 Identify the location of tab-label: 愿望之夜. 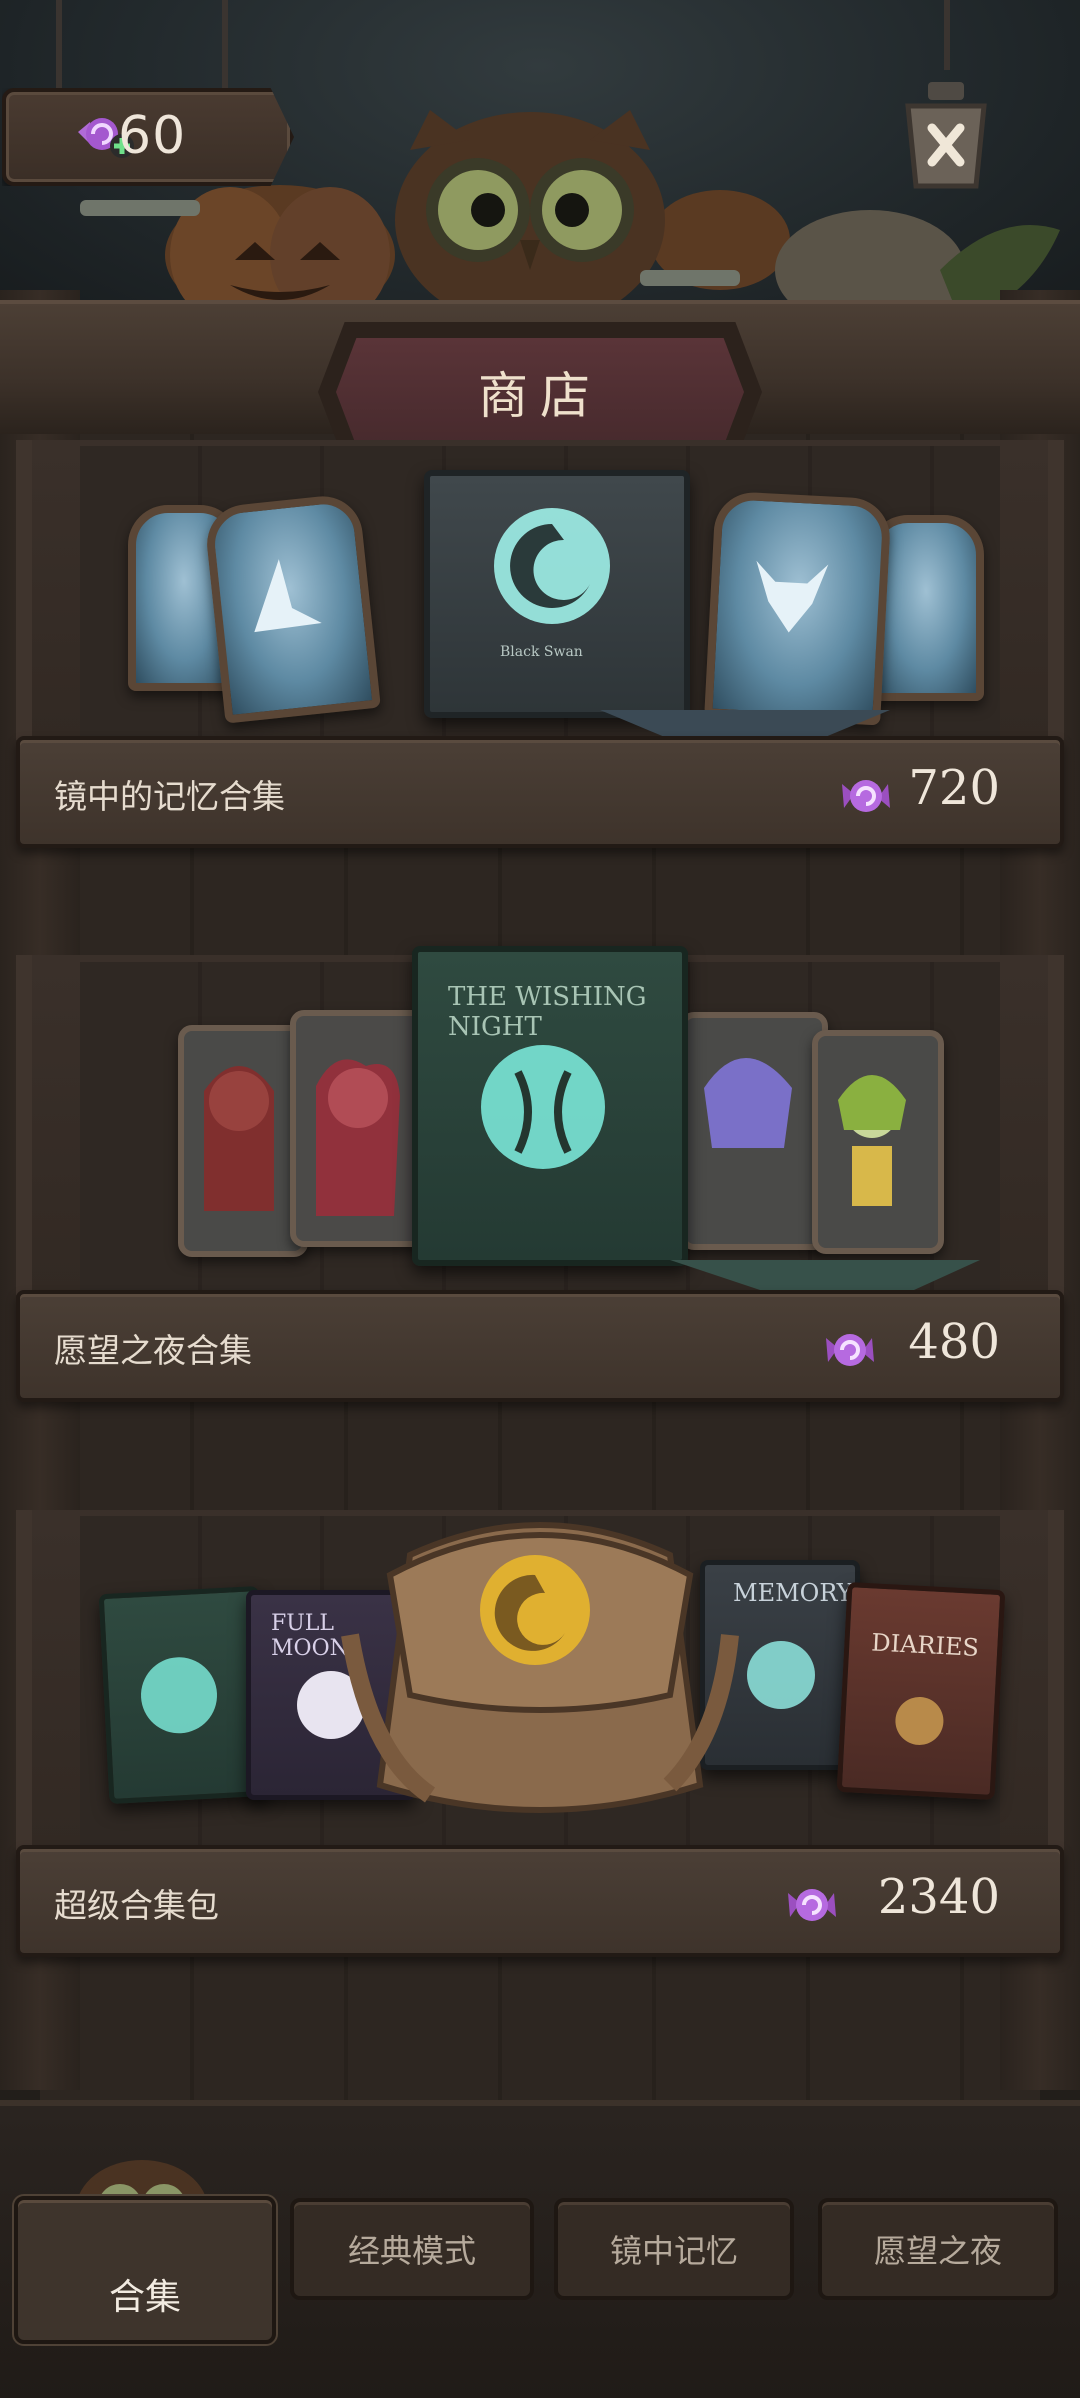
(937, 2251).